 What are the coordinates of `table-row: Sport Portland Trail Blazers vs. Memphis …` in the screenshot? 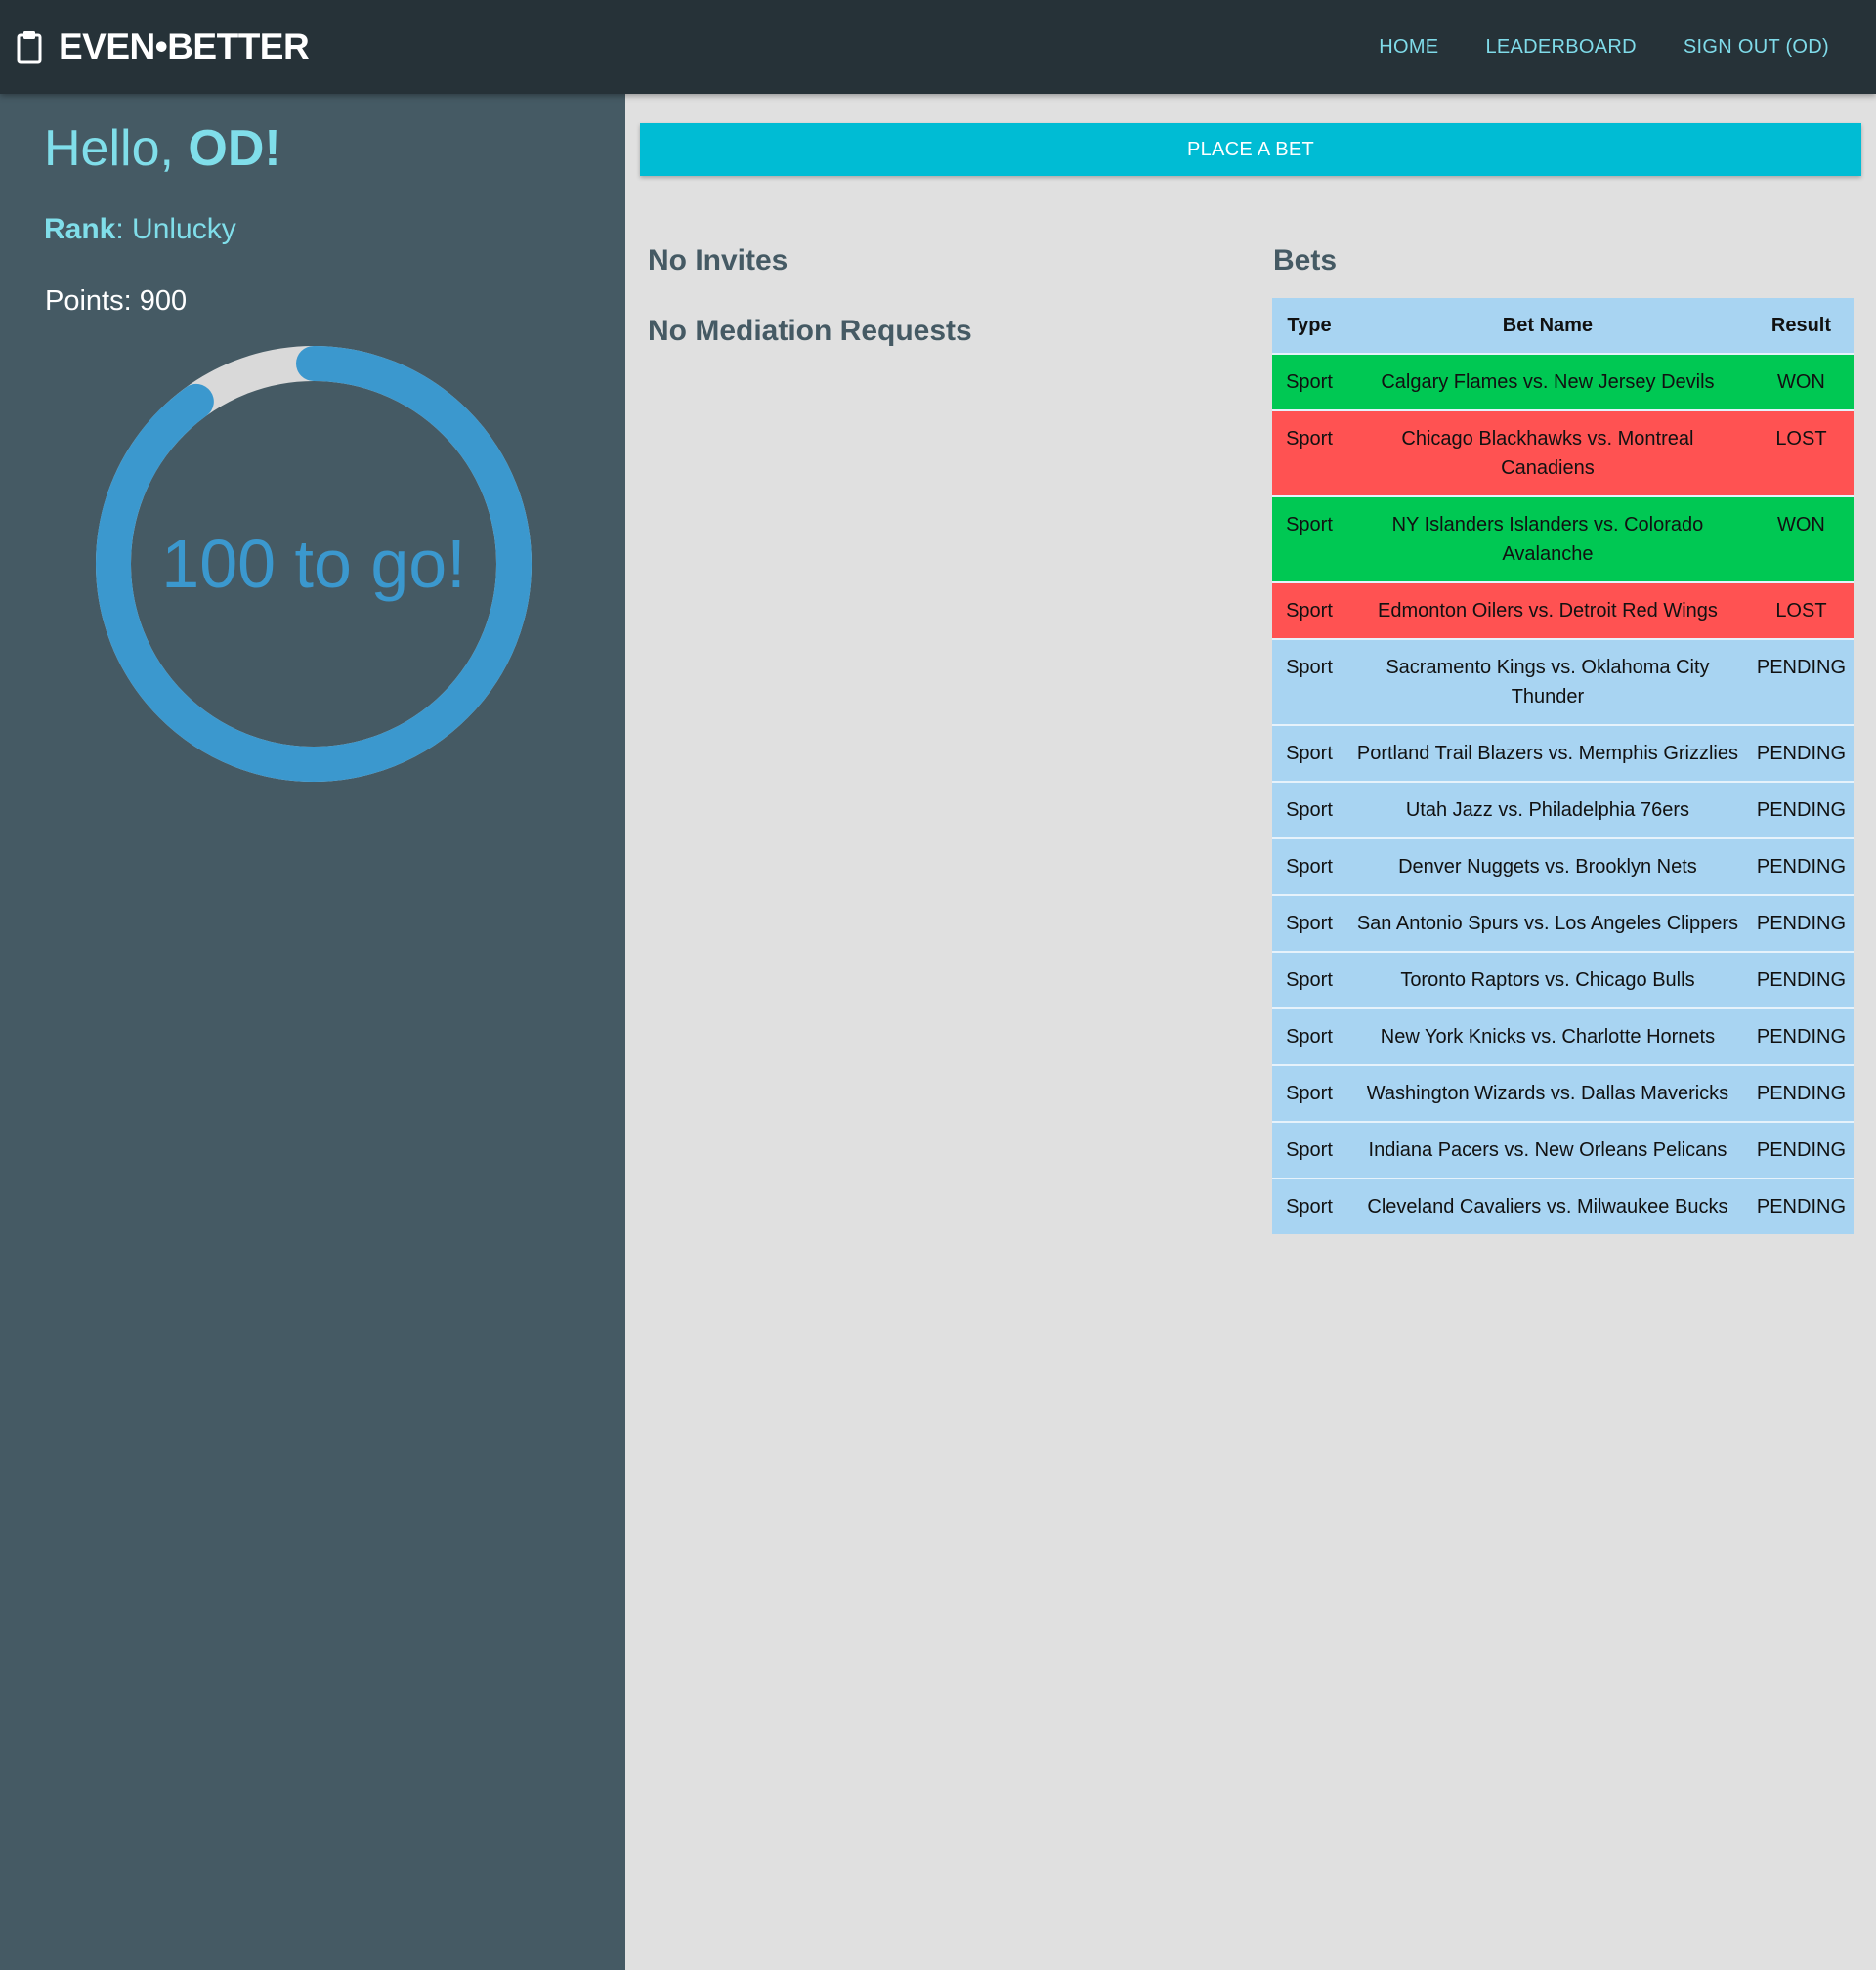 It's located at (1563, 753).